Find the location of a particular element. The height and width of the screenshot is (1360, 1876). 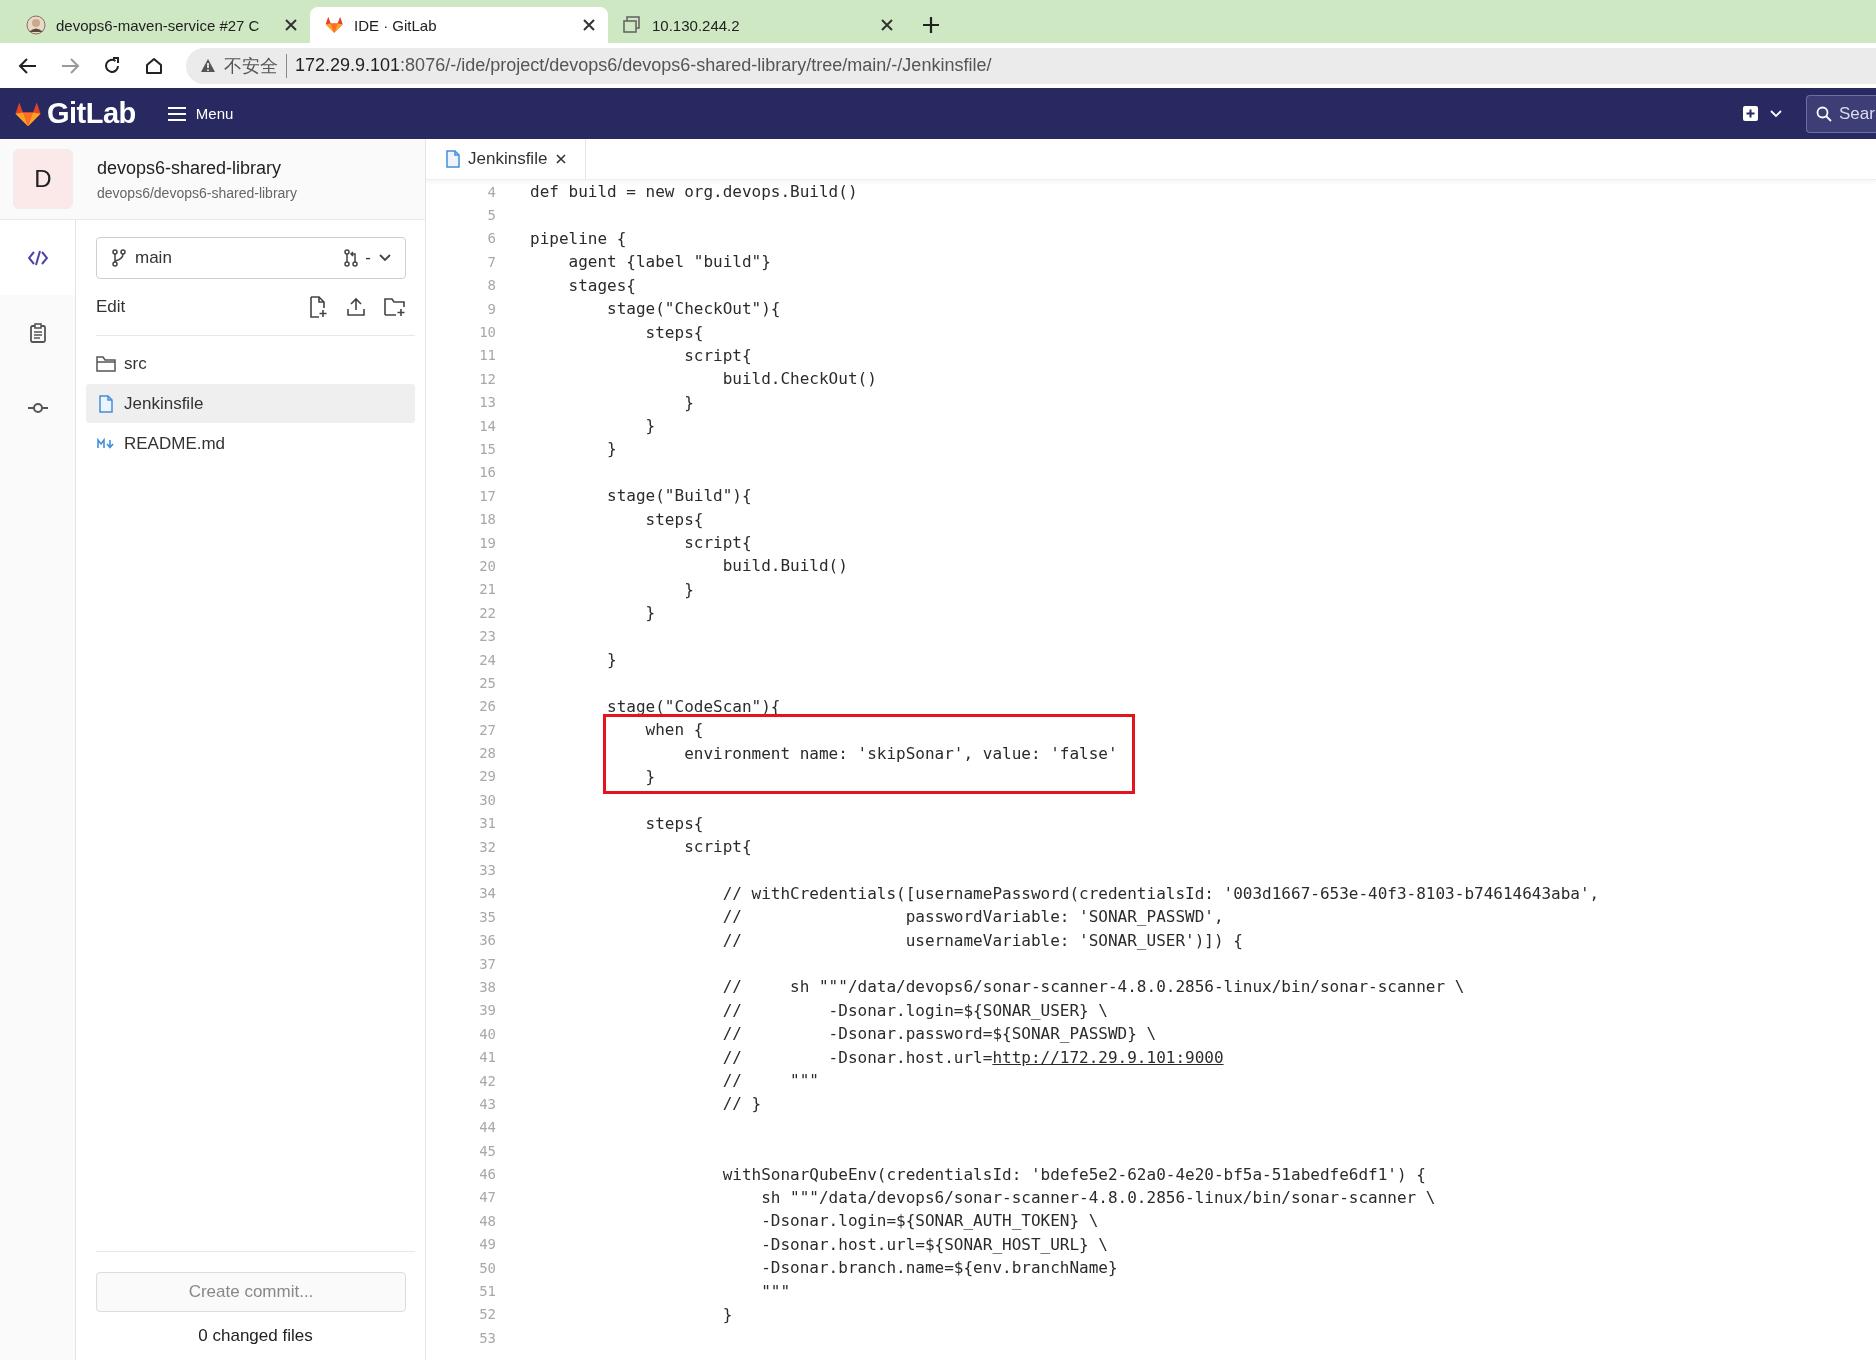

forward-icon is located at coordinates (70, 65).